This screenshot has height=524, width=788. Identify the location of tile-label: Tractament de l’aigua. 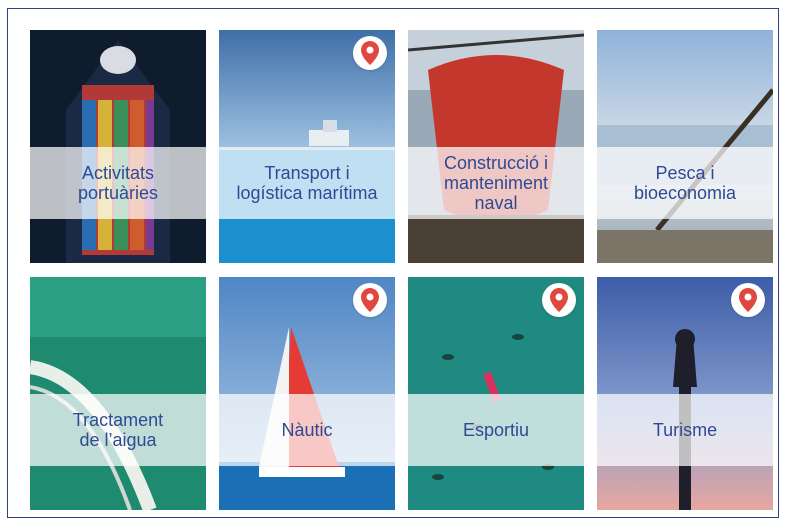
(118, 430).